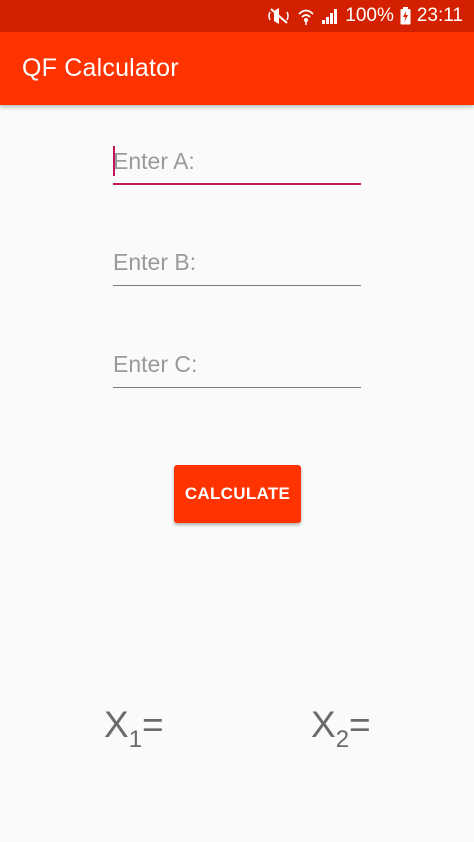  I want to click on x2-subscript: 2, so click(342, 739).